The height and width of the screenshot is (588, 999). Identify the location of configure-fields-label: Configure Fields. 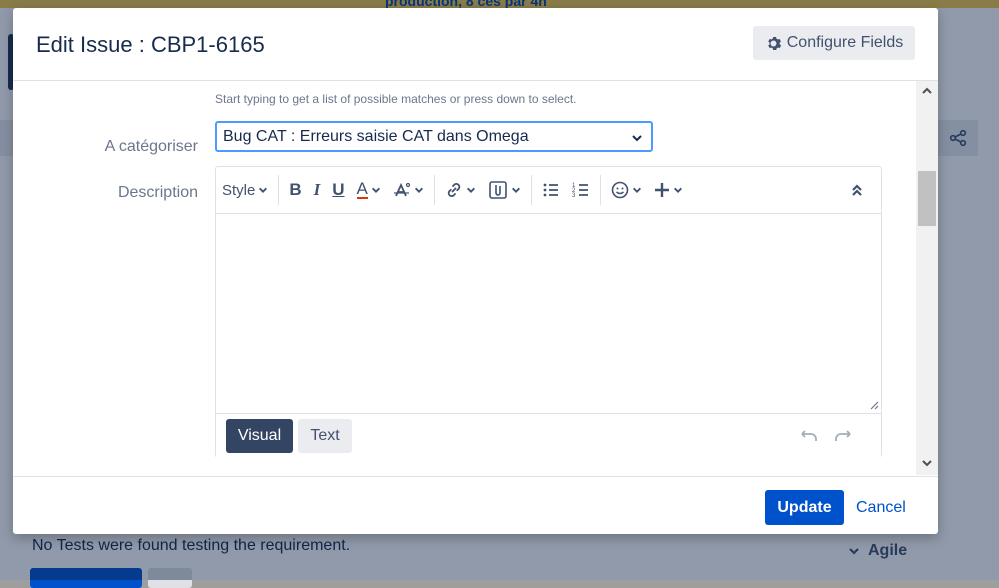
(845, 42).